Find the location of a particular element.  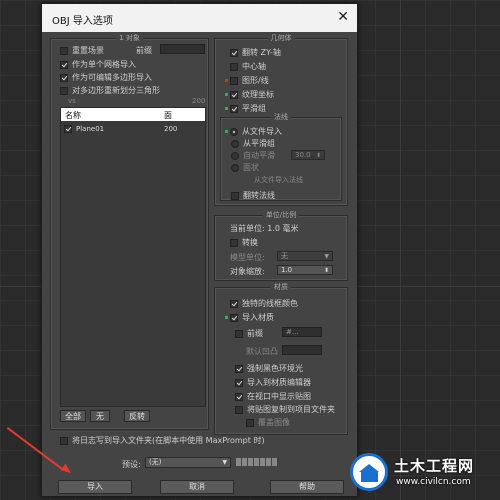

single-mesh-checkbox: 作为单个网格导入 is located at coordinates (98, 64).